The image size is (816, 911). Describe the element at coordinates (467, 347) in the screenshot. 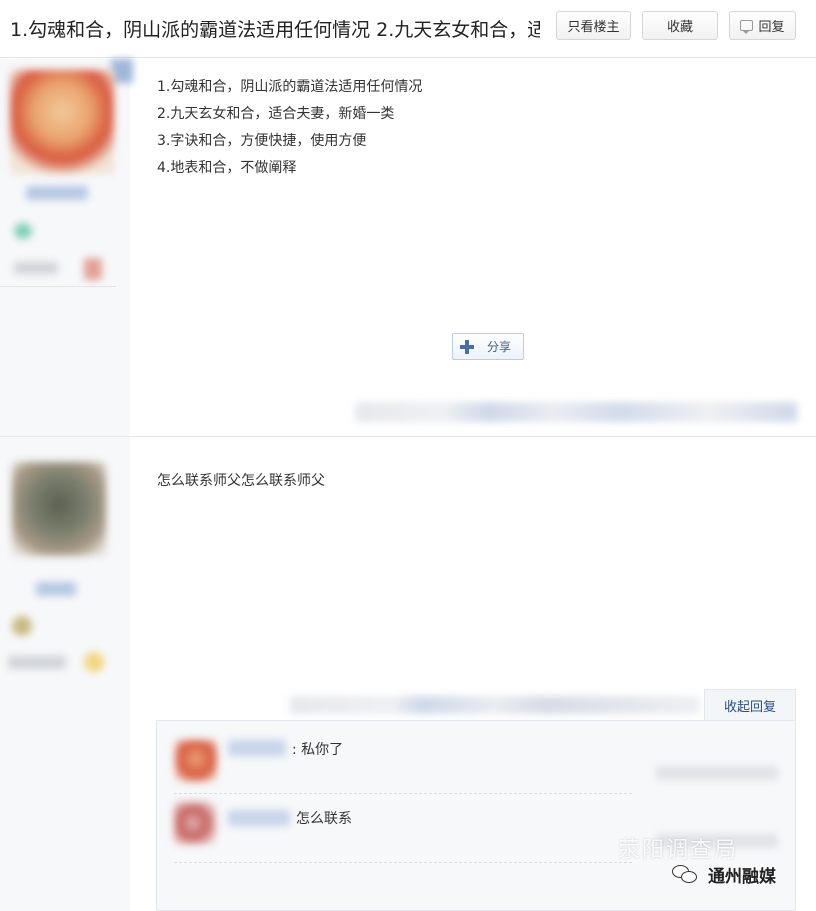

I see `plus-icon` at that location.